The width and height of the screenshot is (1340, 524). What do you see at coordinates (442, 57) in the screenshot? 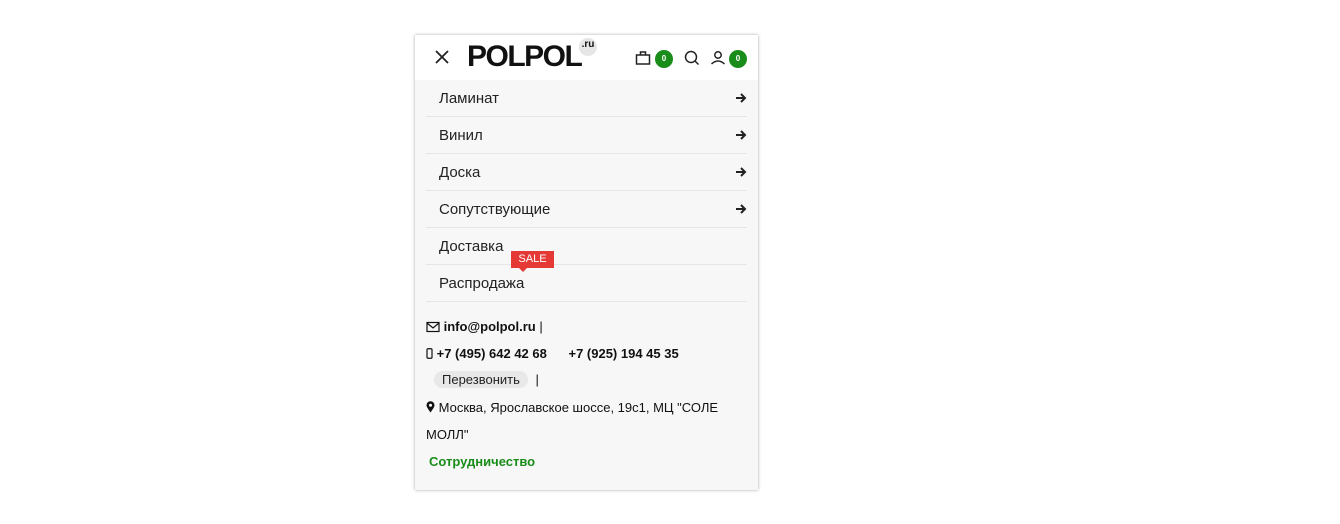
I see `close-icon` at bounding box center [442, 57].